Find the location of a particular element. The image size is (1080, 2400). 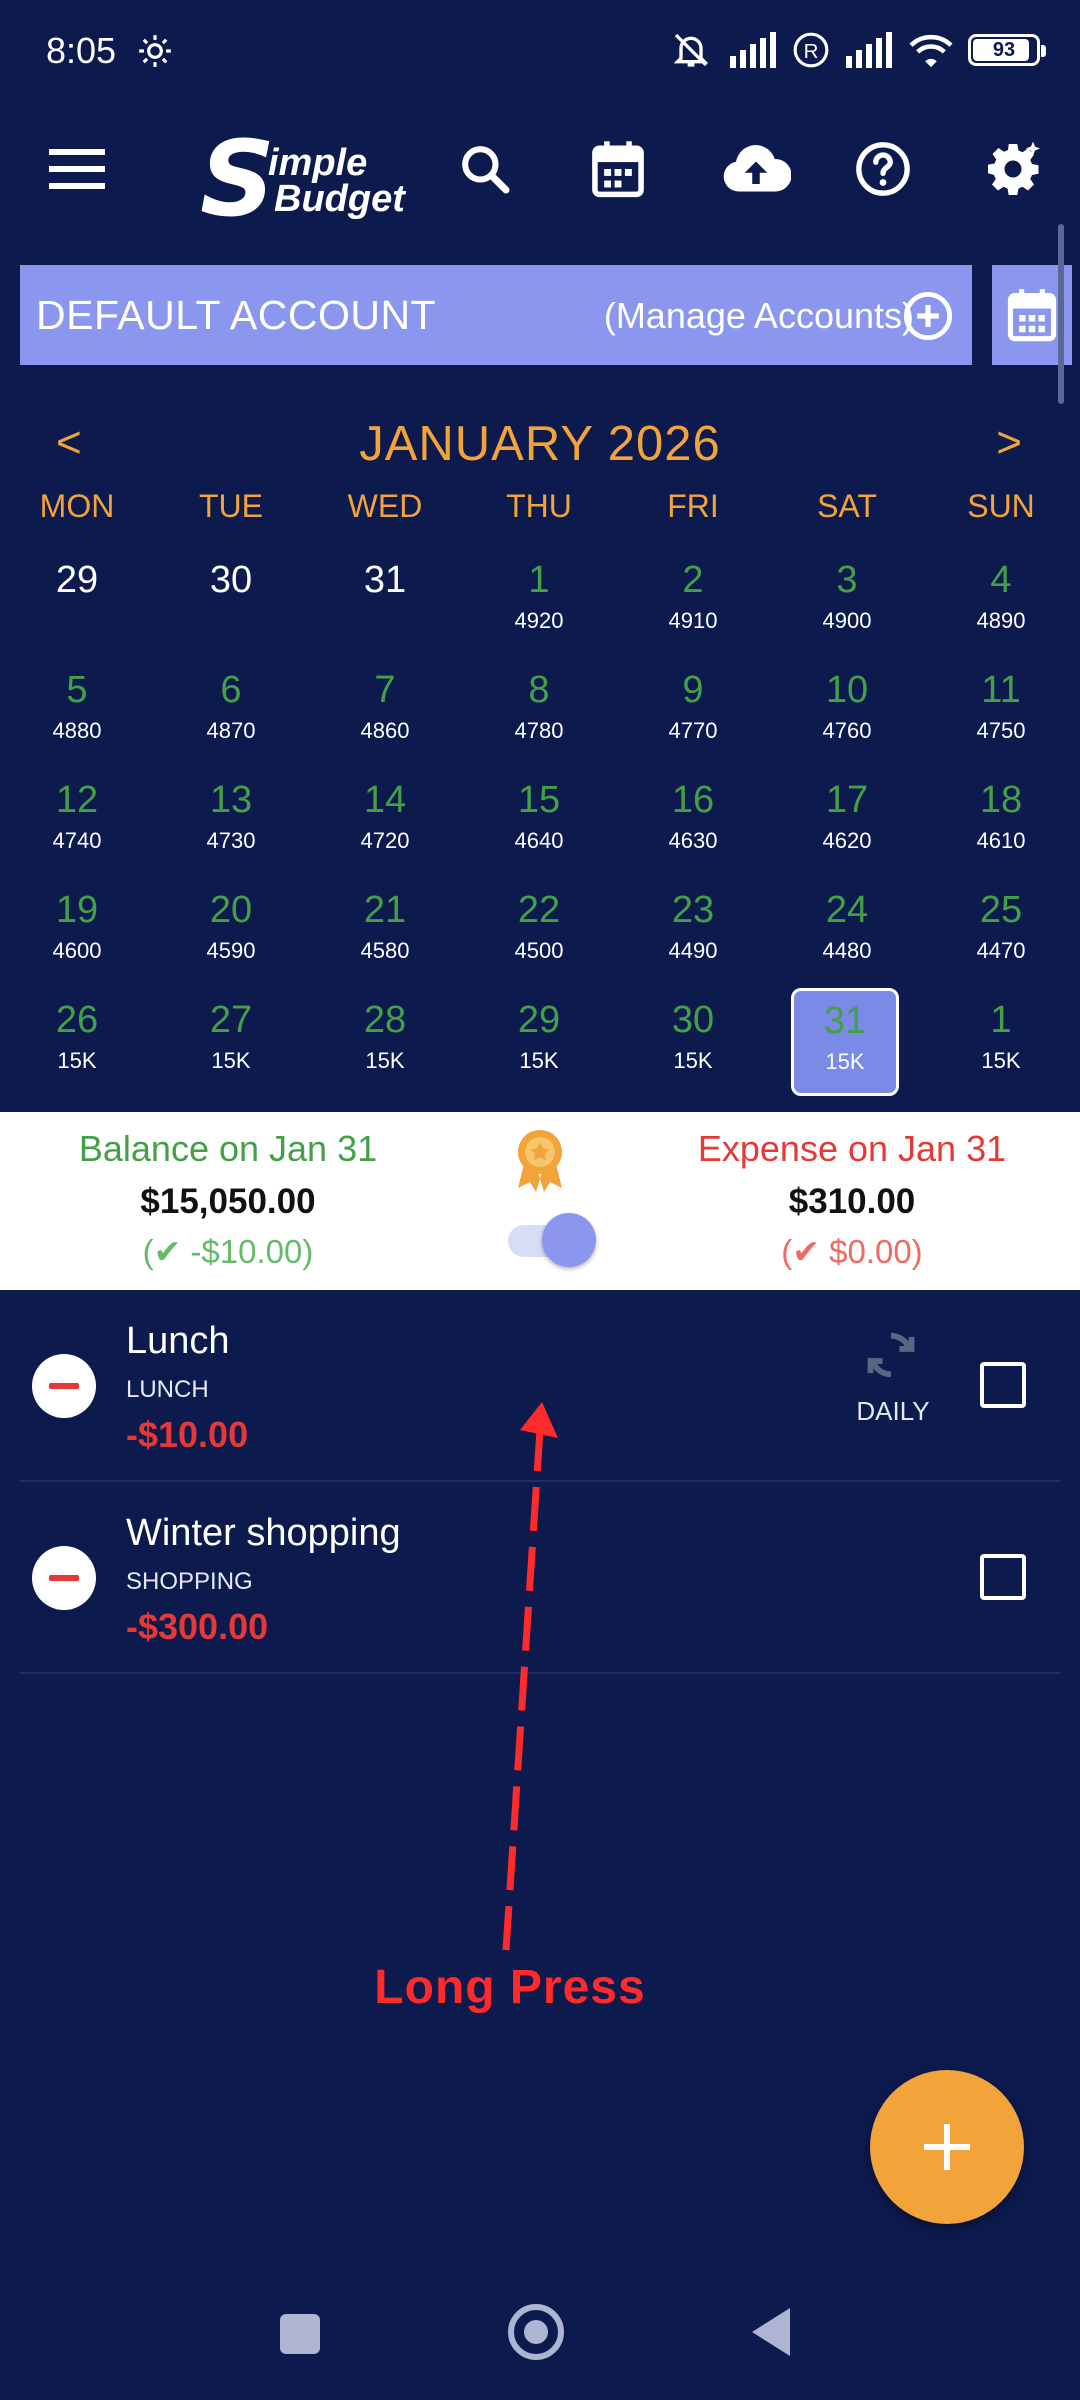

calendar-day: 11 4750 is located at coordinates (1001, 714).